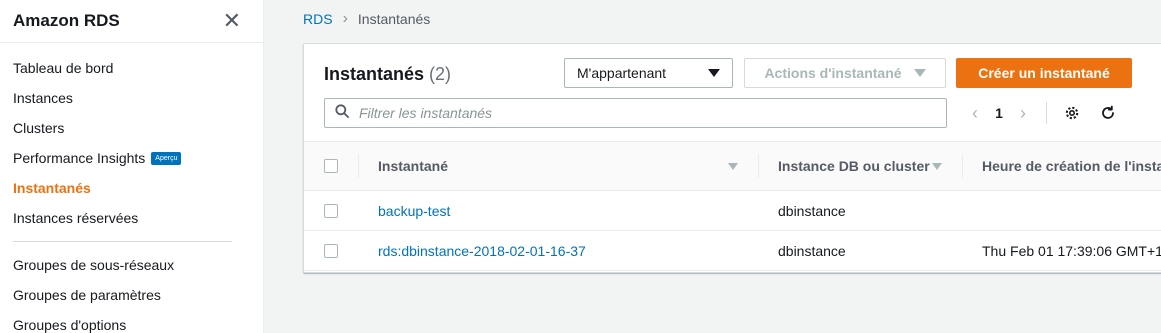 Image resolution: width=1161 pixels, height=333 pixels. Describe the element at coordinates (394, 19) in the screenshot. I see `breadcrumb-current: Instantanés` at that location.